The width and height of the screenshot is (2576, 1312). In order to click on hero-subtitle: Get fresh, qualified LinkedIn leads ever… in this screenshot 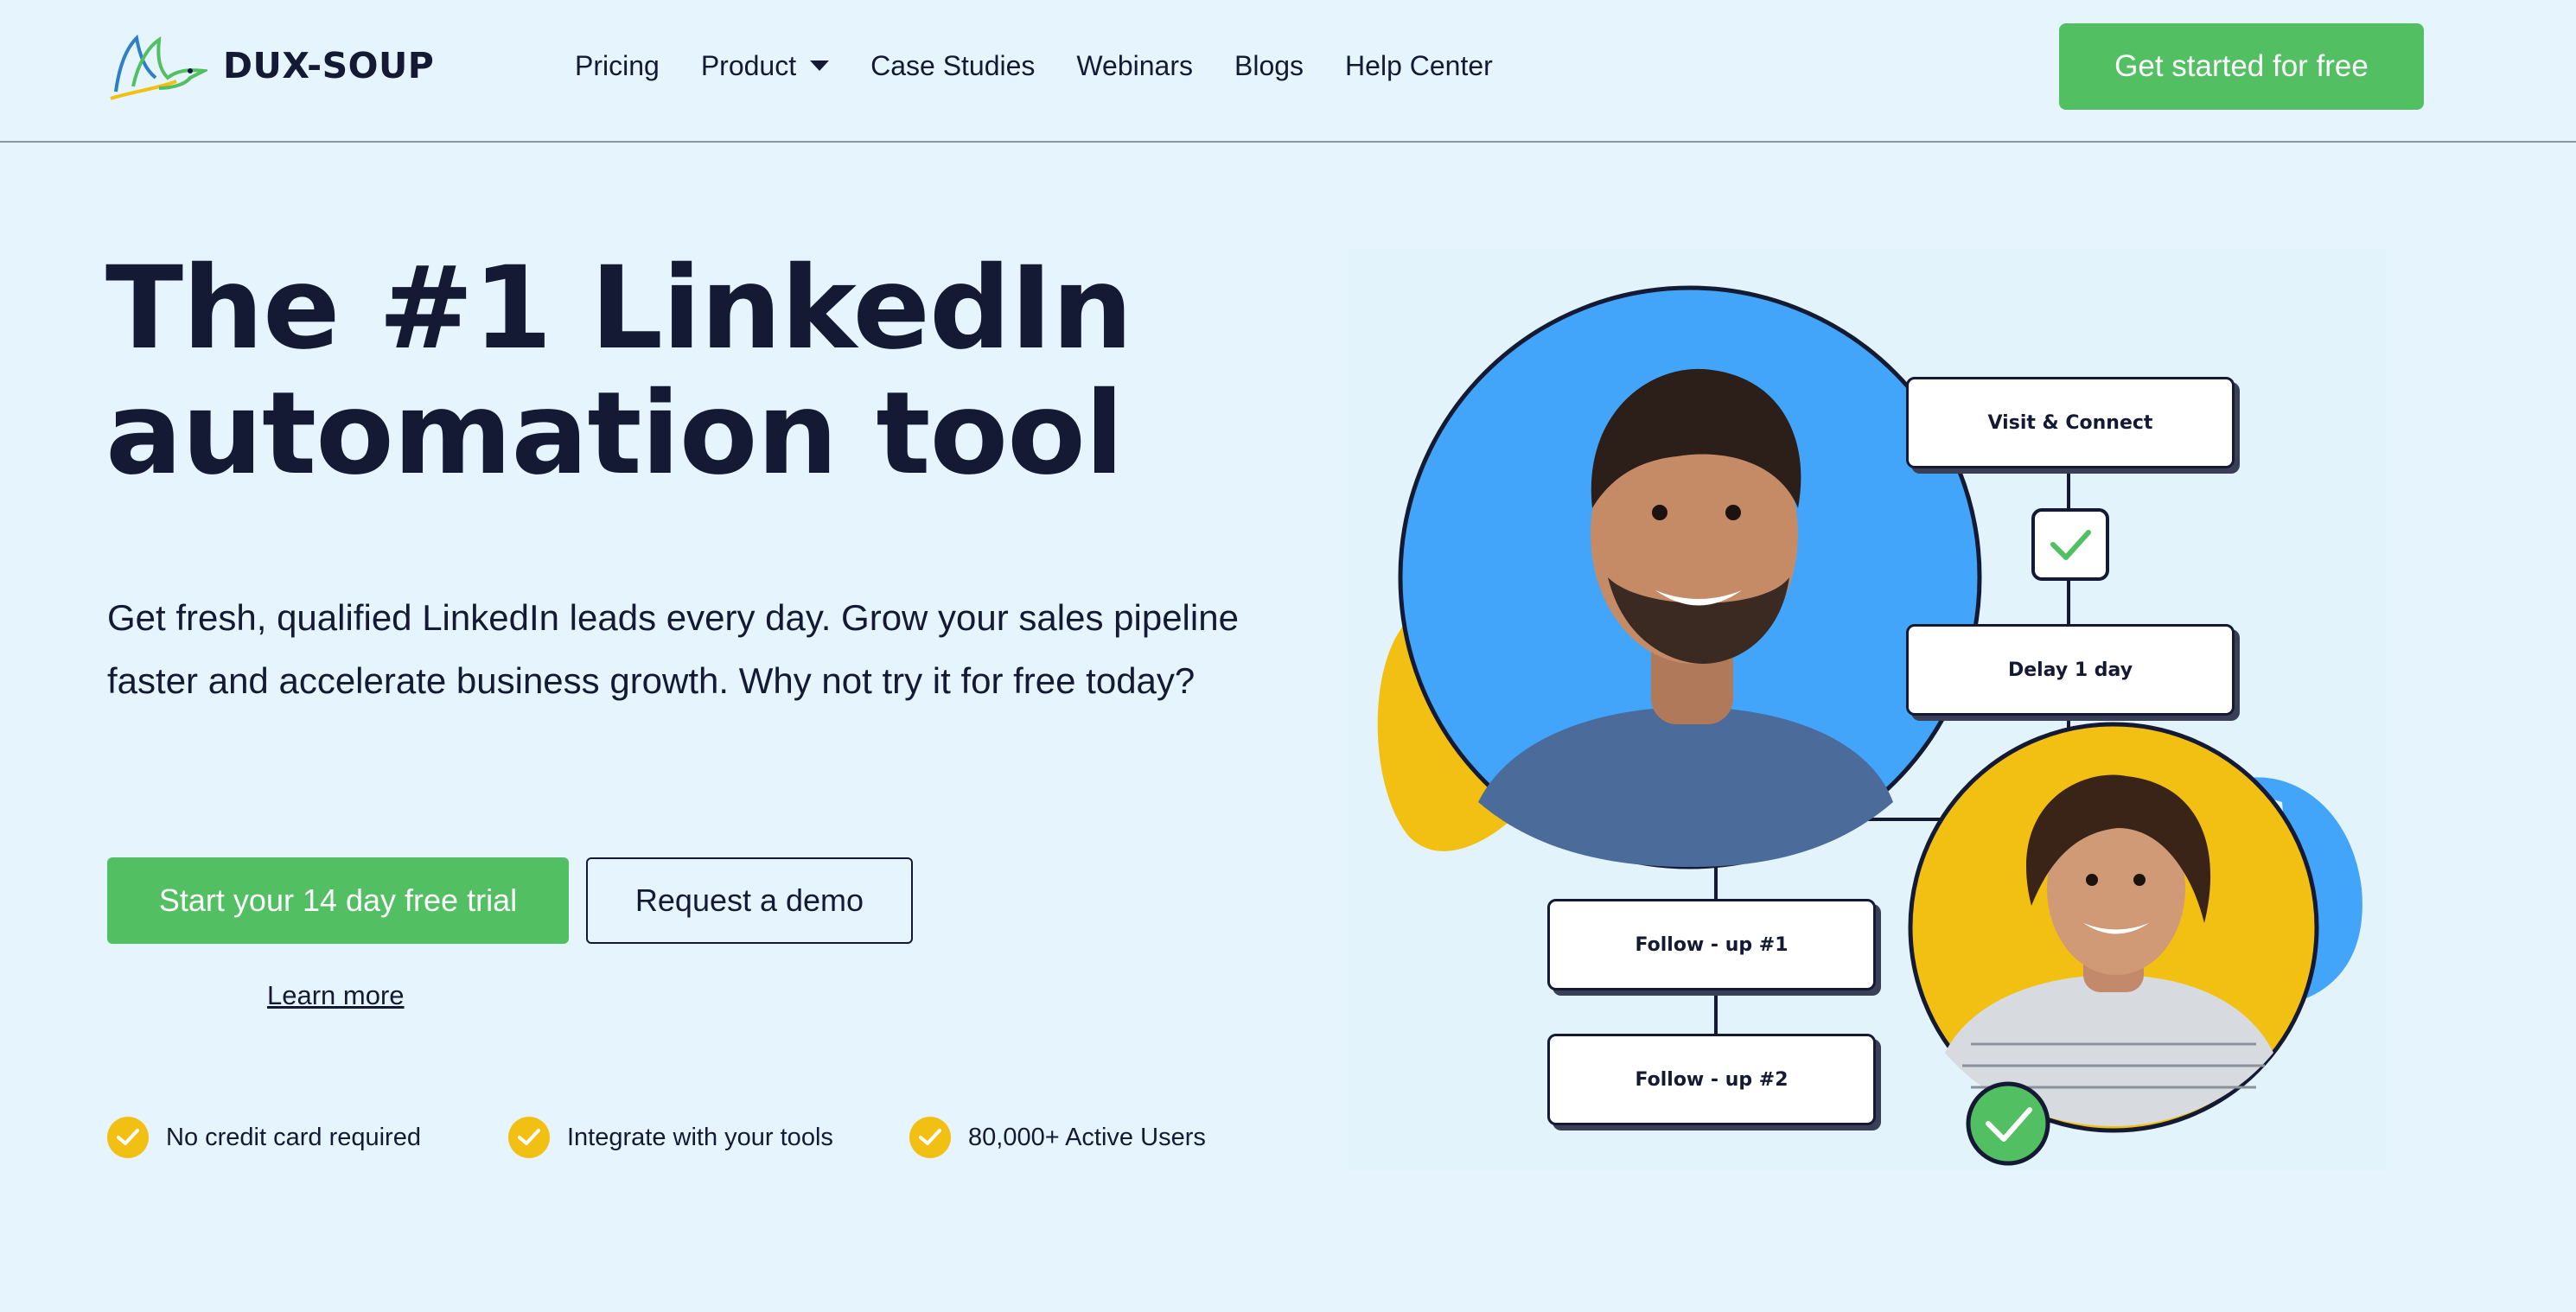, I will do `click(673, 649)`.